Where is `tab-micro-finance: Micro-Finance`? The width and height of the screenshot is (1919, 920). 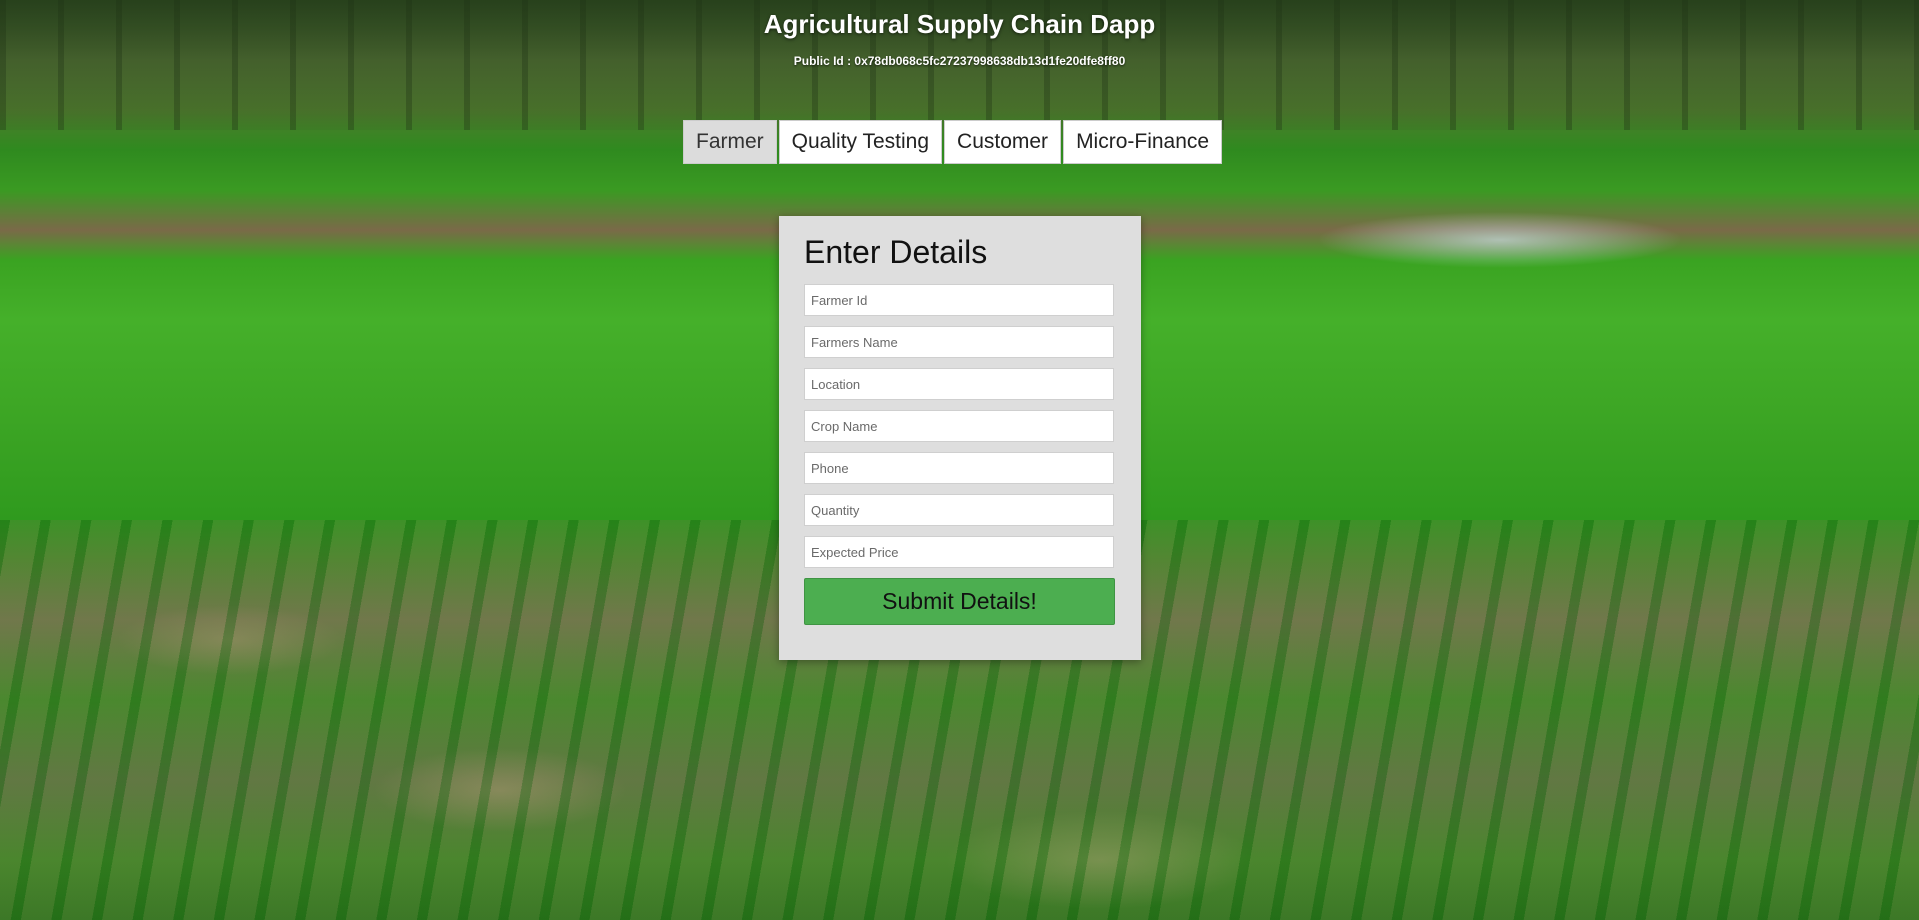 tab-micro-finance: Micro-Finance is located at coordinates (1143, 142).